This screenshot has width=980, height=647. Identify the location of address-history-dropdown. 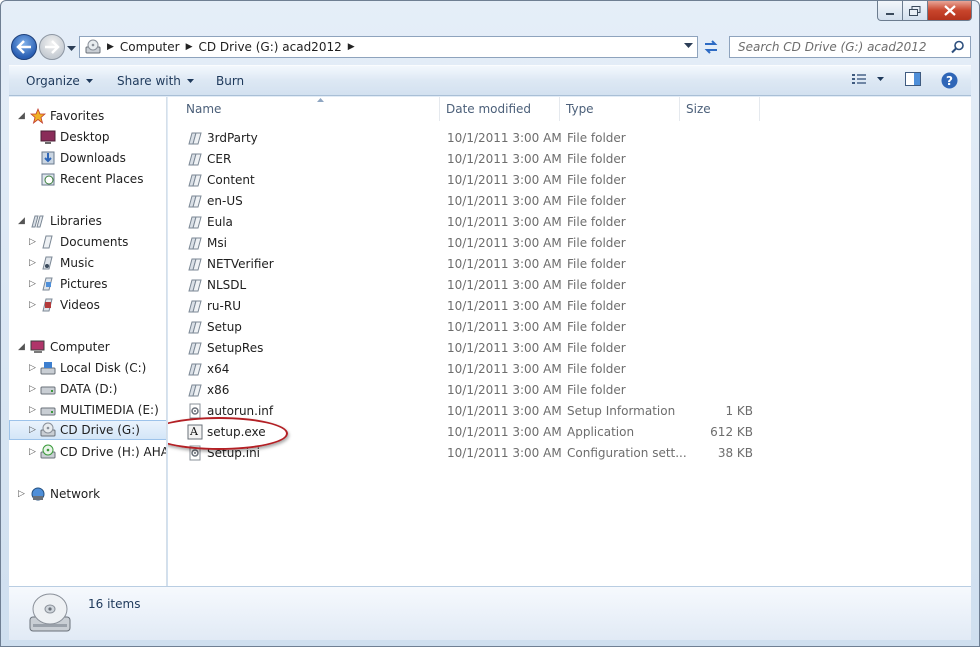
(688, 46).